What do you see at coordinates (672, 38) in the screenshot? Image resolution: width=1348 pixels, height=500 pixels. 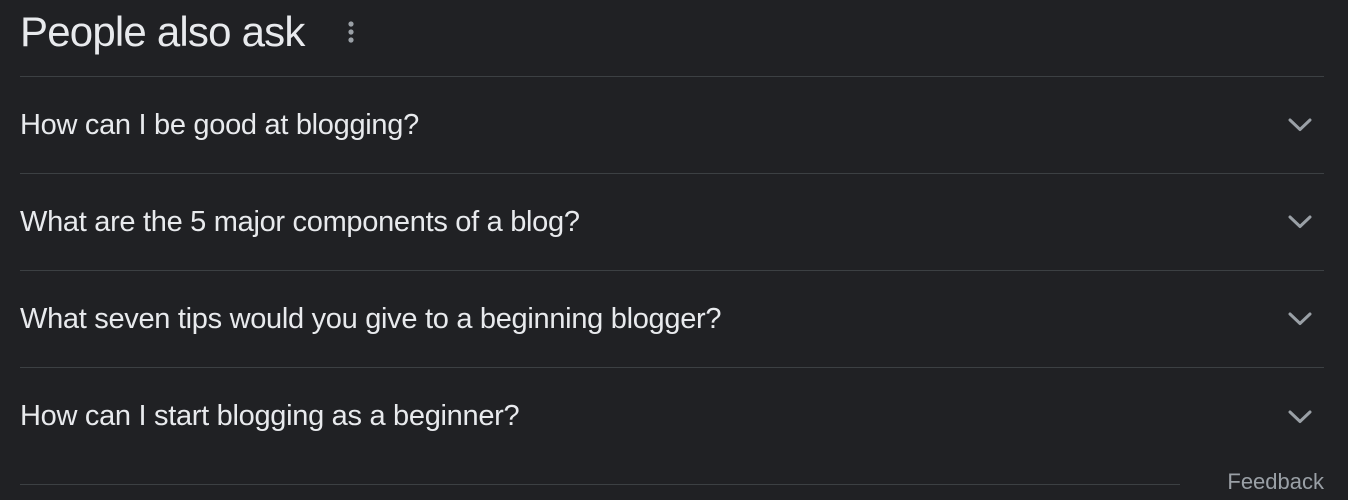 I see `section-header: People also ask` at bounding box center [672, 38].